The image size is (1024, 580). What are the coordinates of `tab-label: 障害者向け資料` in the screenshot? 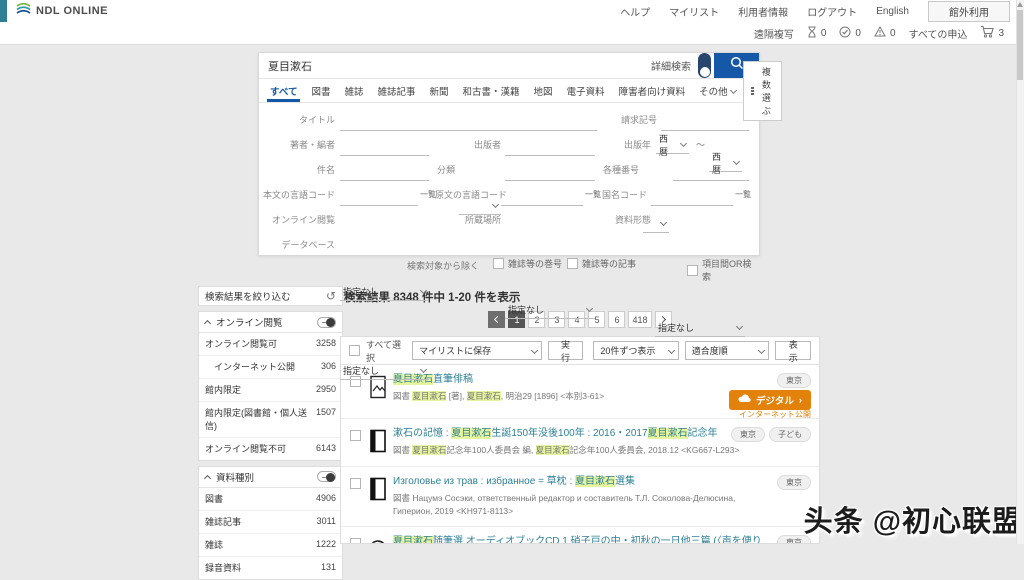 It's located at (652, 92).